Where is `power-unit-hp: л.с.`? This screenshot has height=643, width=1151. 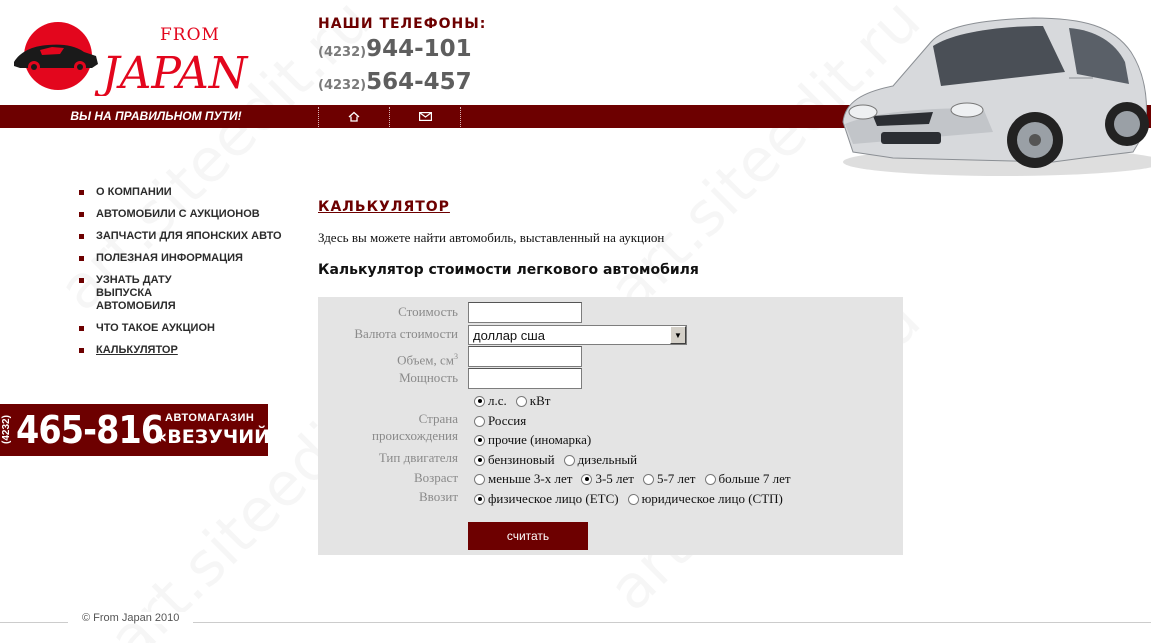
power-unit-hp: л.с. is located at coordinates (490, 401).